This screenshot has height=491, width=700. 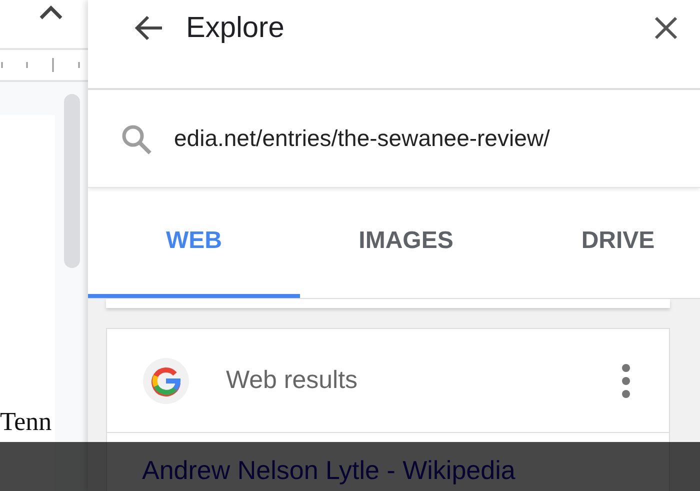 What do you see at coordinates (626, 380) in the screenshot?
I see `more-options-icon` at bounding box center [626, 380].